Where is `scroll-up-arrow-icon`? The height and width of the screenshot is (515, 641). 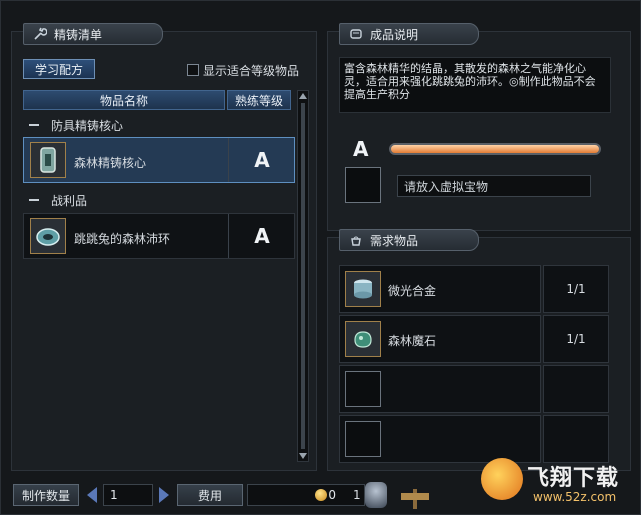 scroll-up-arrow-icon is located at coordinates (303, 96).